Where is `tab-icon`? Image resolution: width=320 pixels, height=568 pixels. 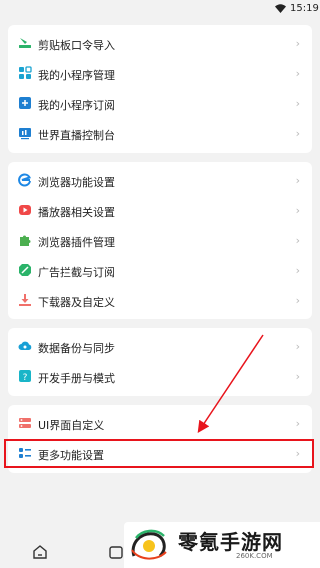 tab-icon is located at coordinates (116, 552).